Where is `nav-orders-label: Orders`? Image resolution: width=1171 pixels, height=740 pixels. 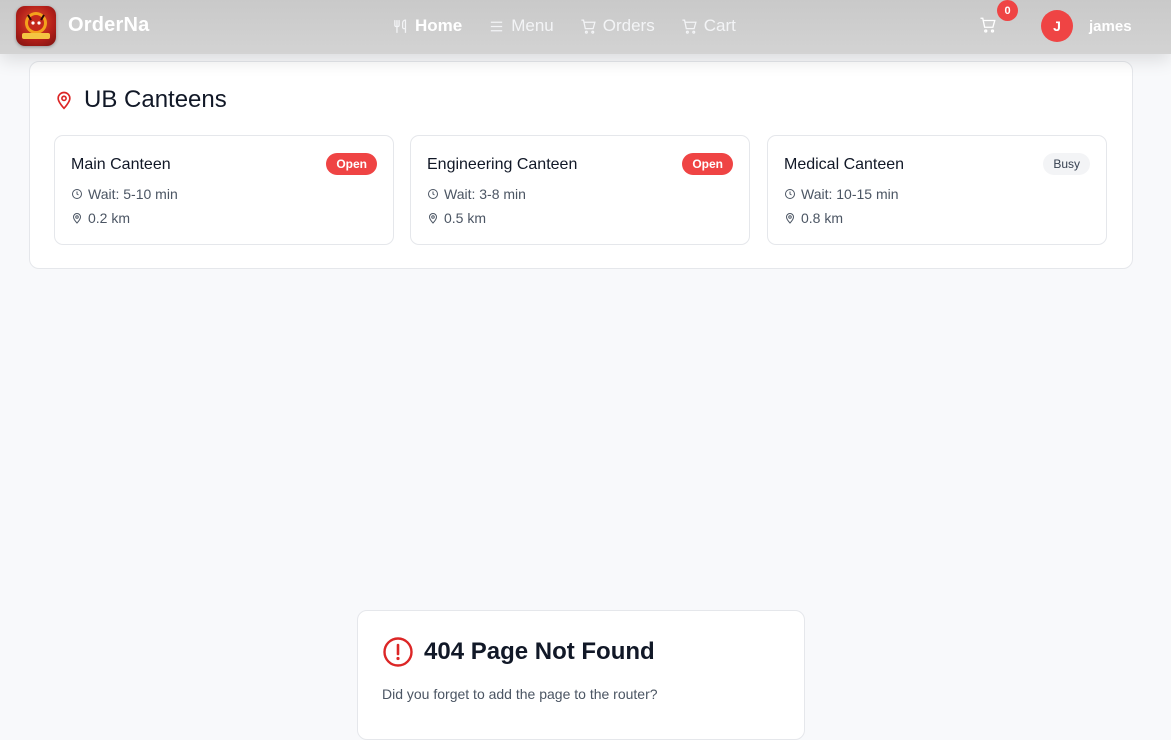
nav-orders-label: Orders is located at coordinates (628, 25).